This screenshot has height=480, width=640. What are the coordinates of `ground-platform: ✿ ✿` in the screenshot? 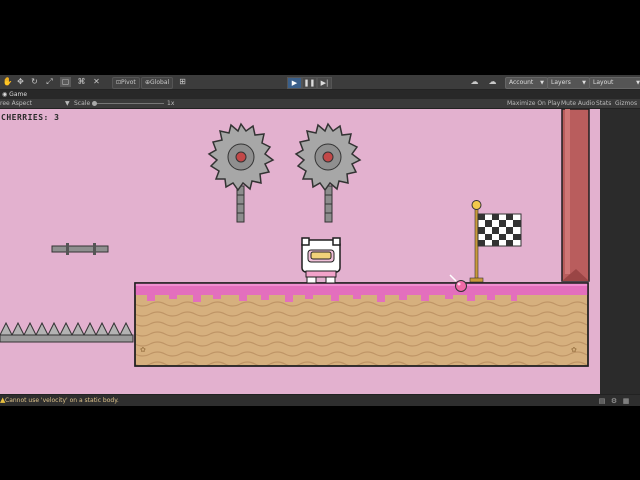 It's located at (361, 324).